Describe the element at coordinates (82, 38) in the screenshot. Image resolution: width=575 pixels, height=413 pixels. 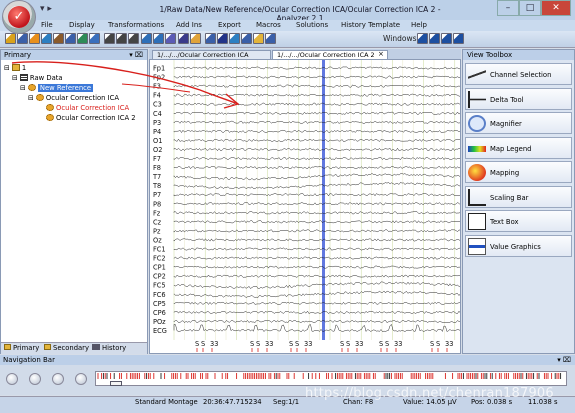
I see `chart-icon` at that location.